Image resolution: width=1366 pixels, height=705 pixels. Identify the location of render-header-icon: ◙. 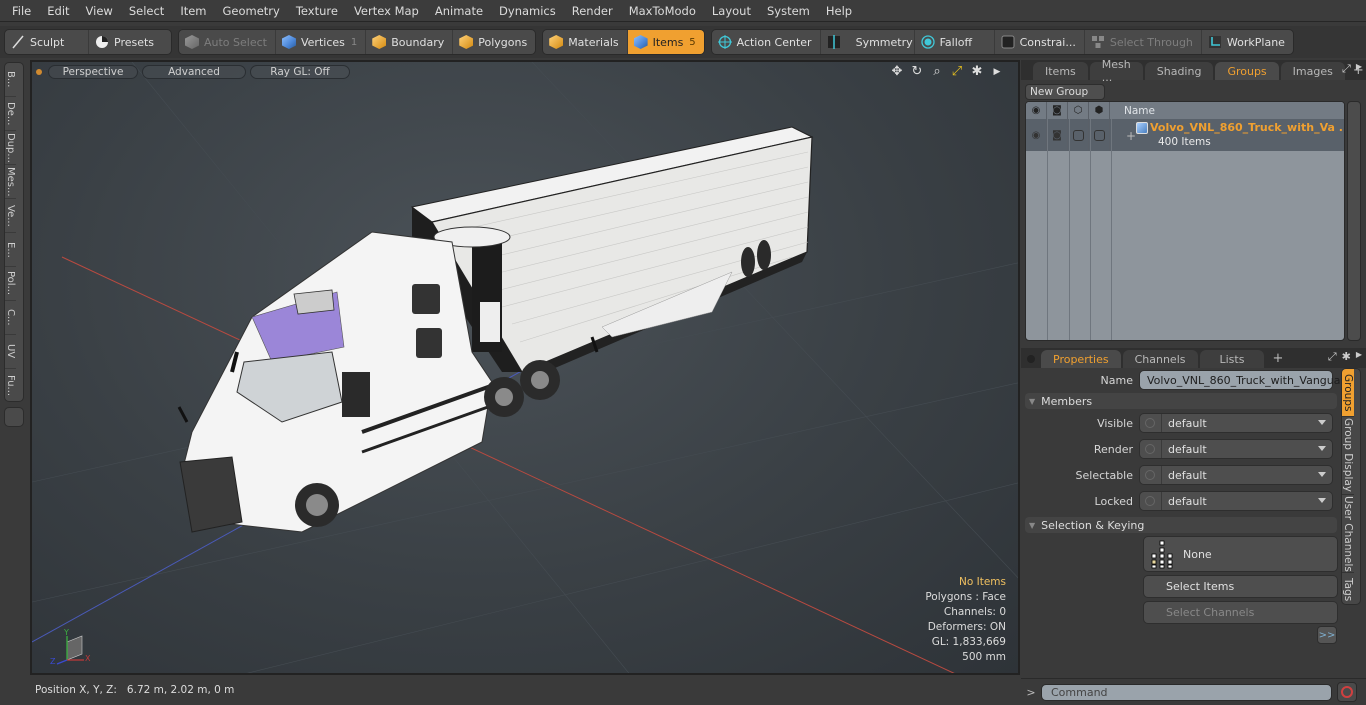
(1057, 110).